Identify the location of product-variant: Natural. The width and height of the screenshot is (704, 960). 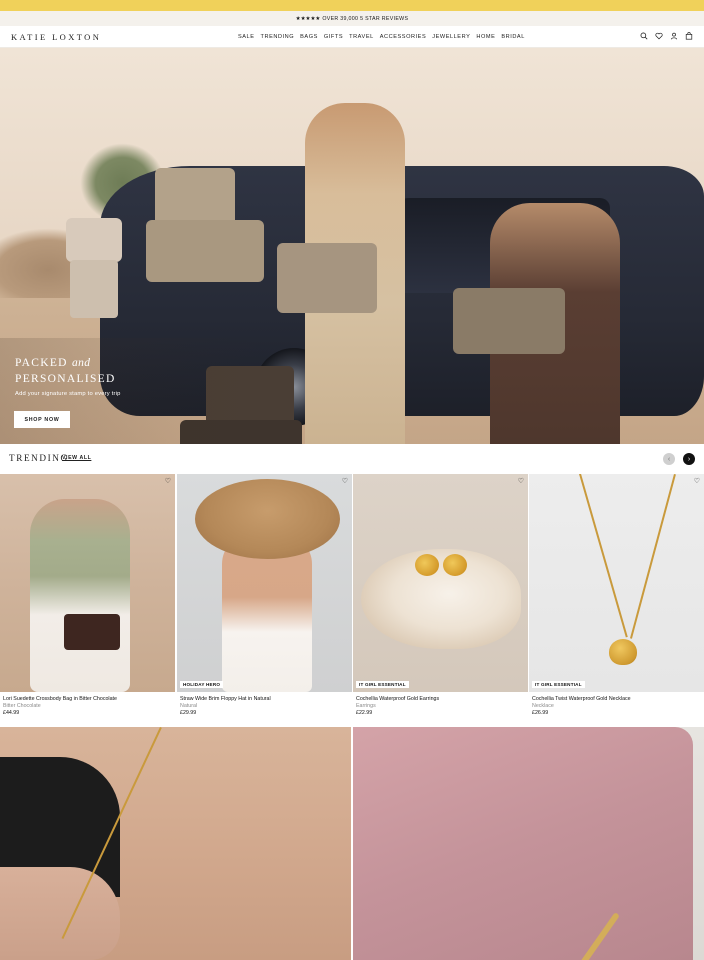
(189, 706).